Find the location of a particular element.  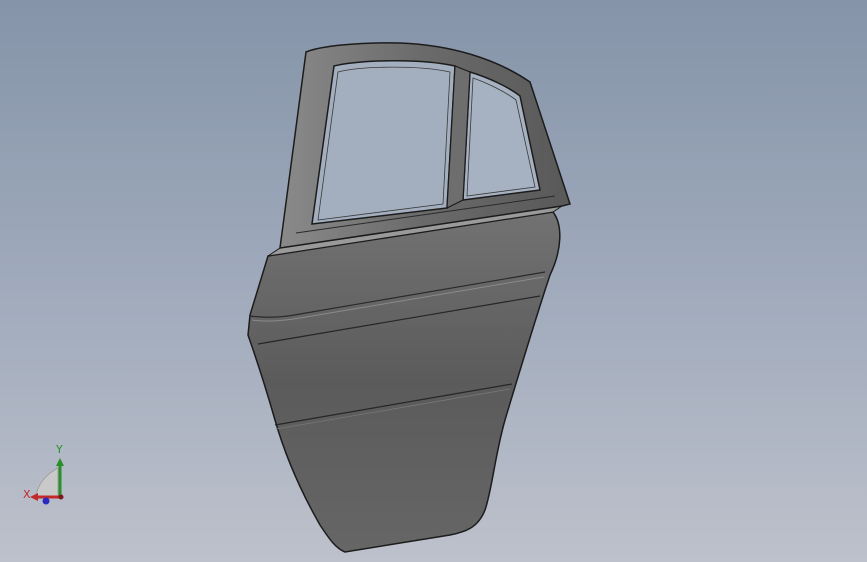

axis-triad: Y X is located at coordinates (50, 475).